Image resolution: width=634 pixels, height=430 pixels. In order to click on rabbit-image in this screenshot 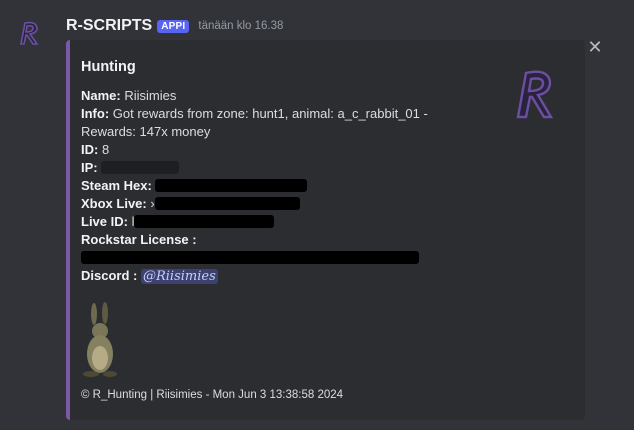, I will do `click(101, 342)`.